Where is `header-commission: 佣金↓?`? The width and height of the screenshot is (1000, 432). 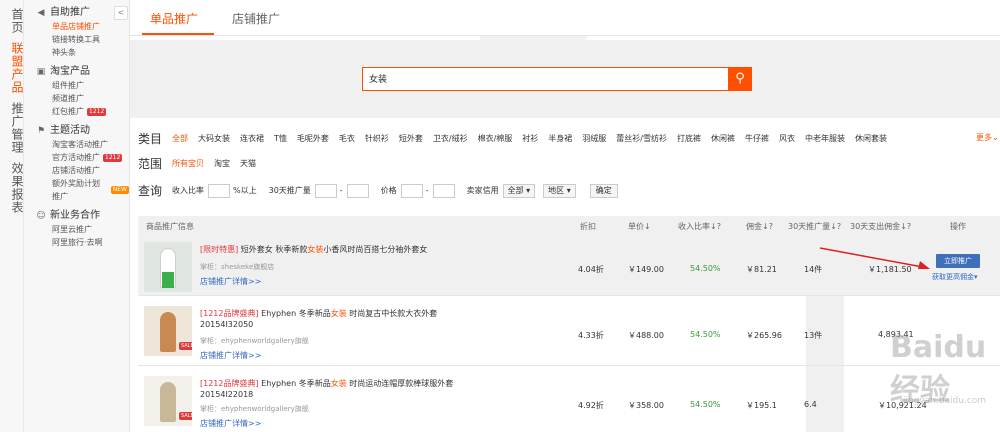
header-commission: 佣金↓? is located at coordinates (759, 226).